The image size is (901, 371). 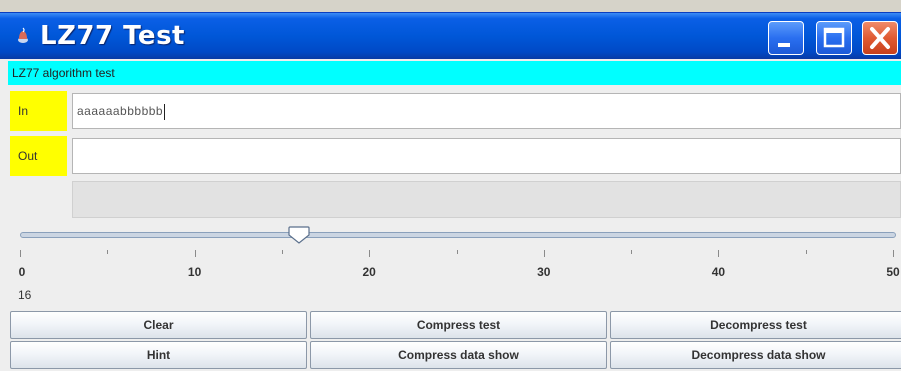 What do you see at coordinates (755, 325) in the screenshot?
I see `decompress-test-button: Decompress test` at bounding box center [755, 325].